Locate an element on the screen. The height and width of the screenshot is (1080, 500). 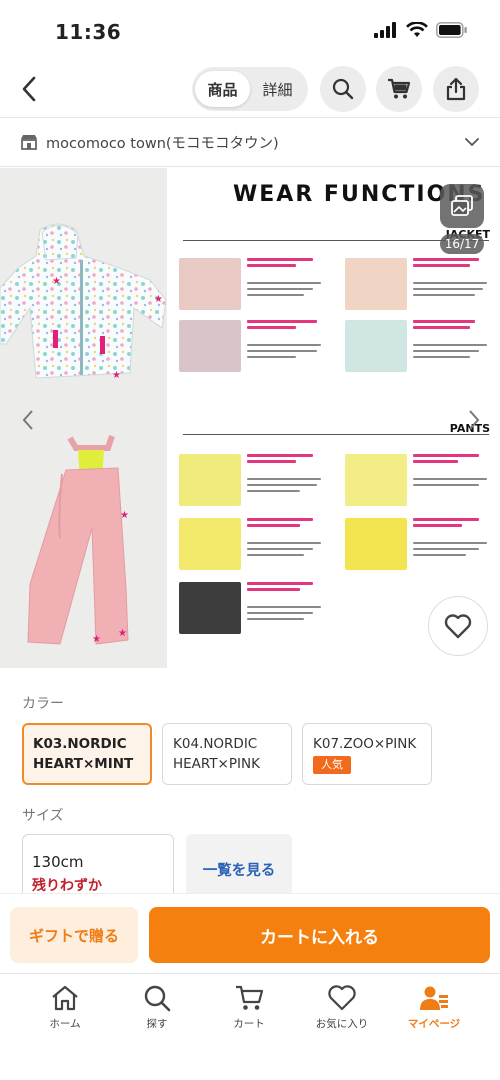
favorite-button is located at coordinates (458, 626).